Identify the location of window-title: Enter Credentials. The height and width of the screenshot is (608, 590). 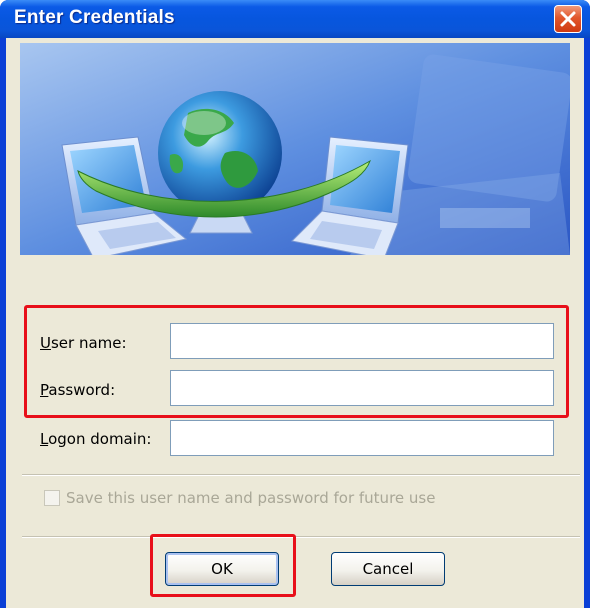
(94, 17).